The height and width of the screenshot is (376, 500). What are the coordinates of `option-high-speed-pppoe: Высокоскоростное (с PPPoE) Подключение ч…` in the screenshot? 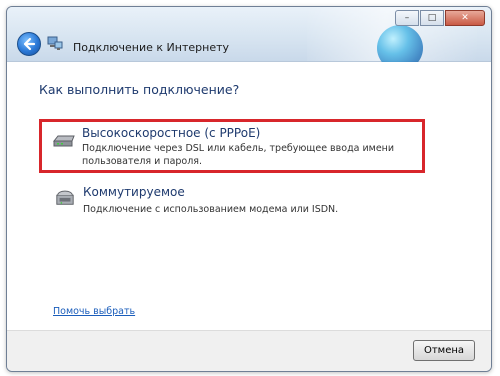 It's located at (232, 146).